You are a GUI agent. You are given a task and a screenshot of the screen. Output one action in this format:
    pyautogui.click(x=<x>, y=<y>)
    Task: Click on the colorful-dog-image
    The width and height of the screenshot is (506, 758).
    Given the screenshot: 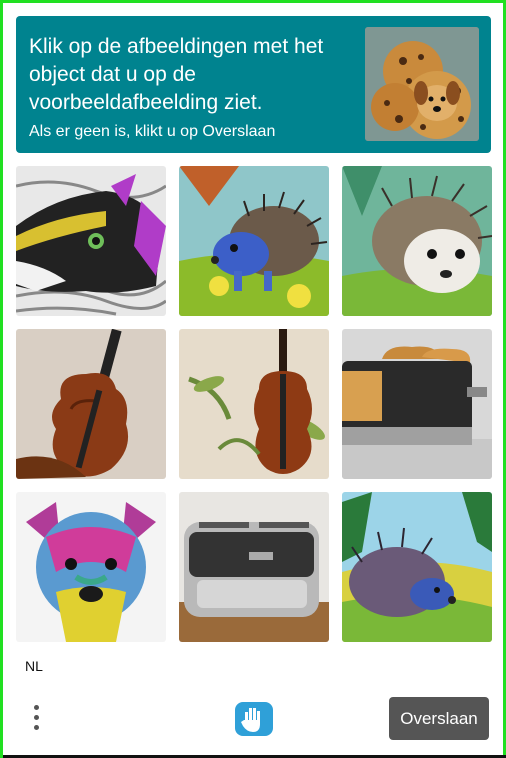 What is the action you would take?
    pyautogui.click(x=91, y=567)
    